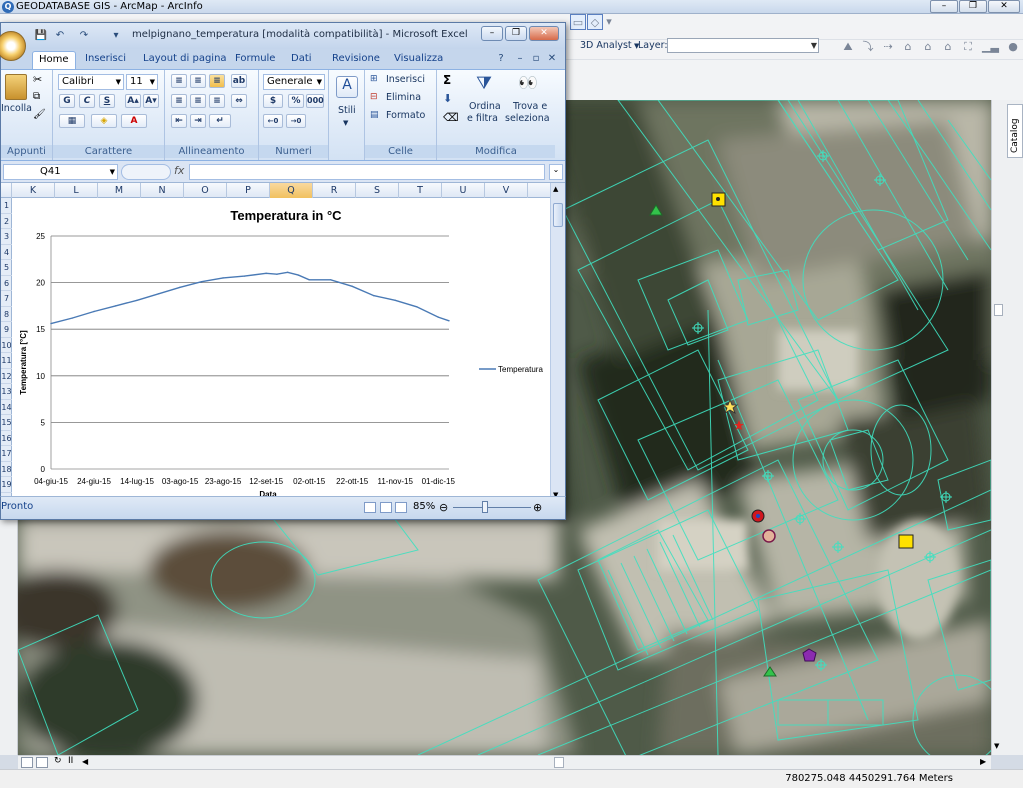  I want to click on undo-icon: ↶, so click(60, 36).